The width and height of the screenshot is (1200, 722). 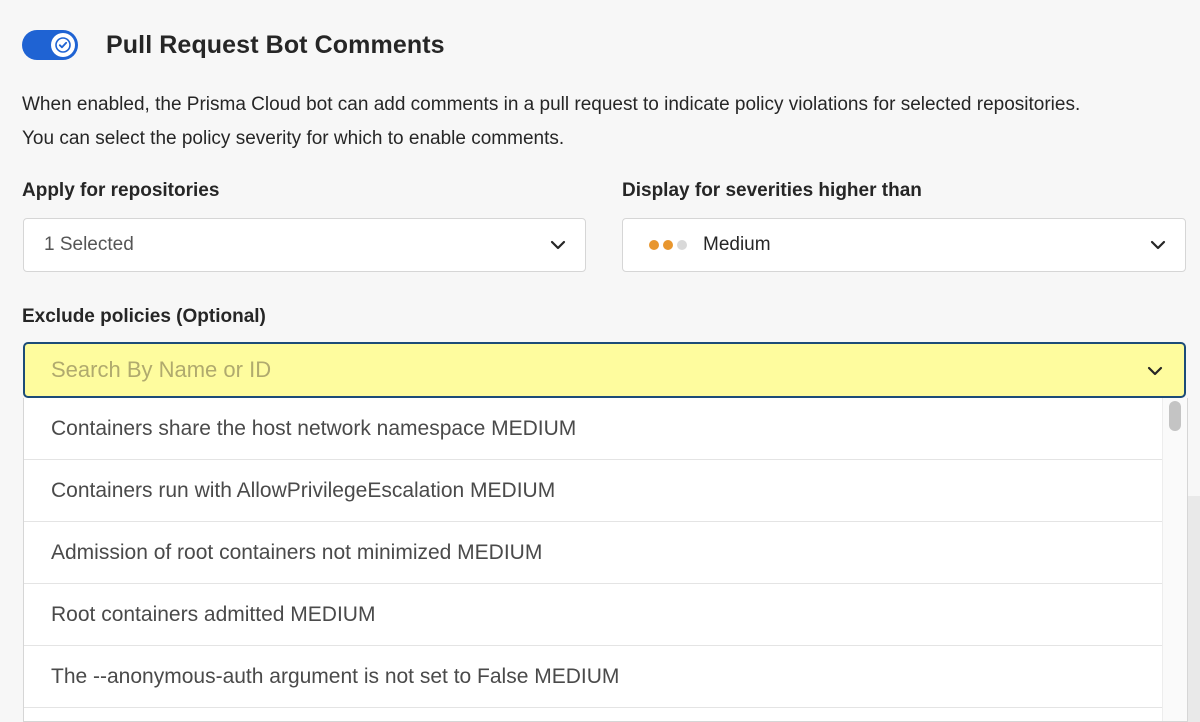 What do you see at coordinates (89, 244) in the screenshot?
I see `repositories-select-value: 1 Selected` at bounding box center [89, 244].